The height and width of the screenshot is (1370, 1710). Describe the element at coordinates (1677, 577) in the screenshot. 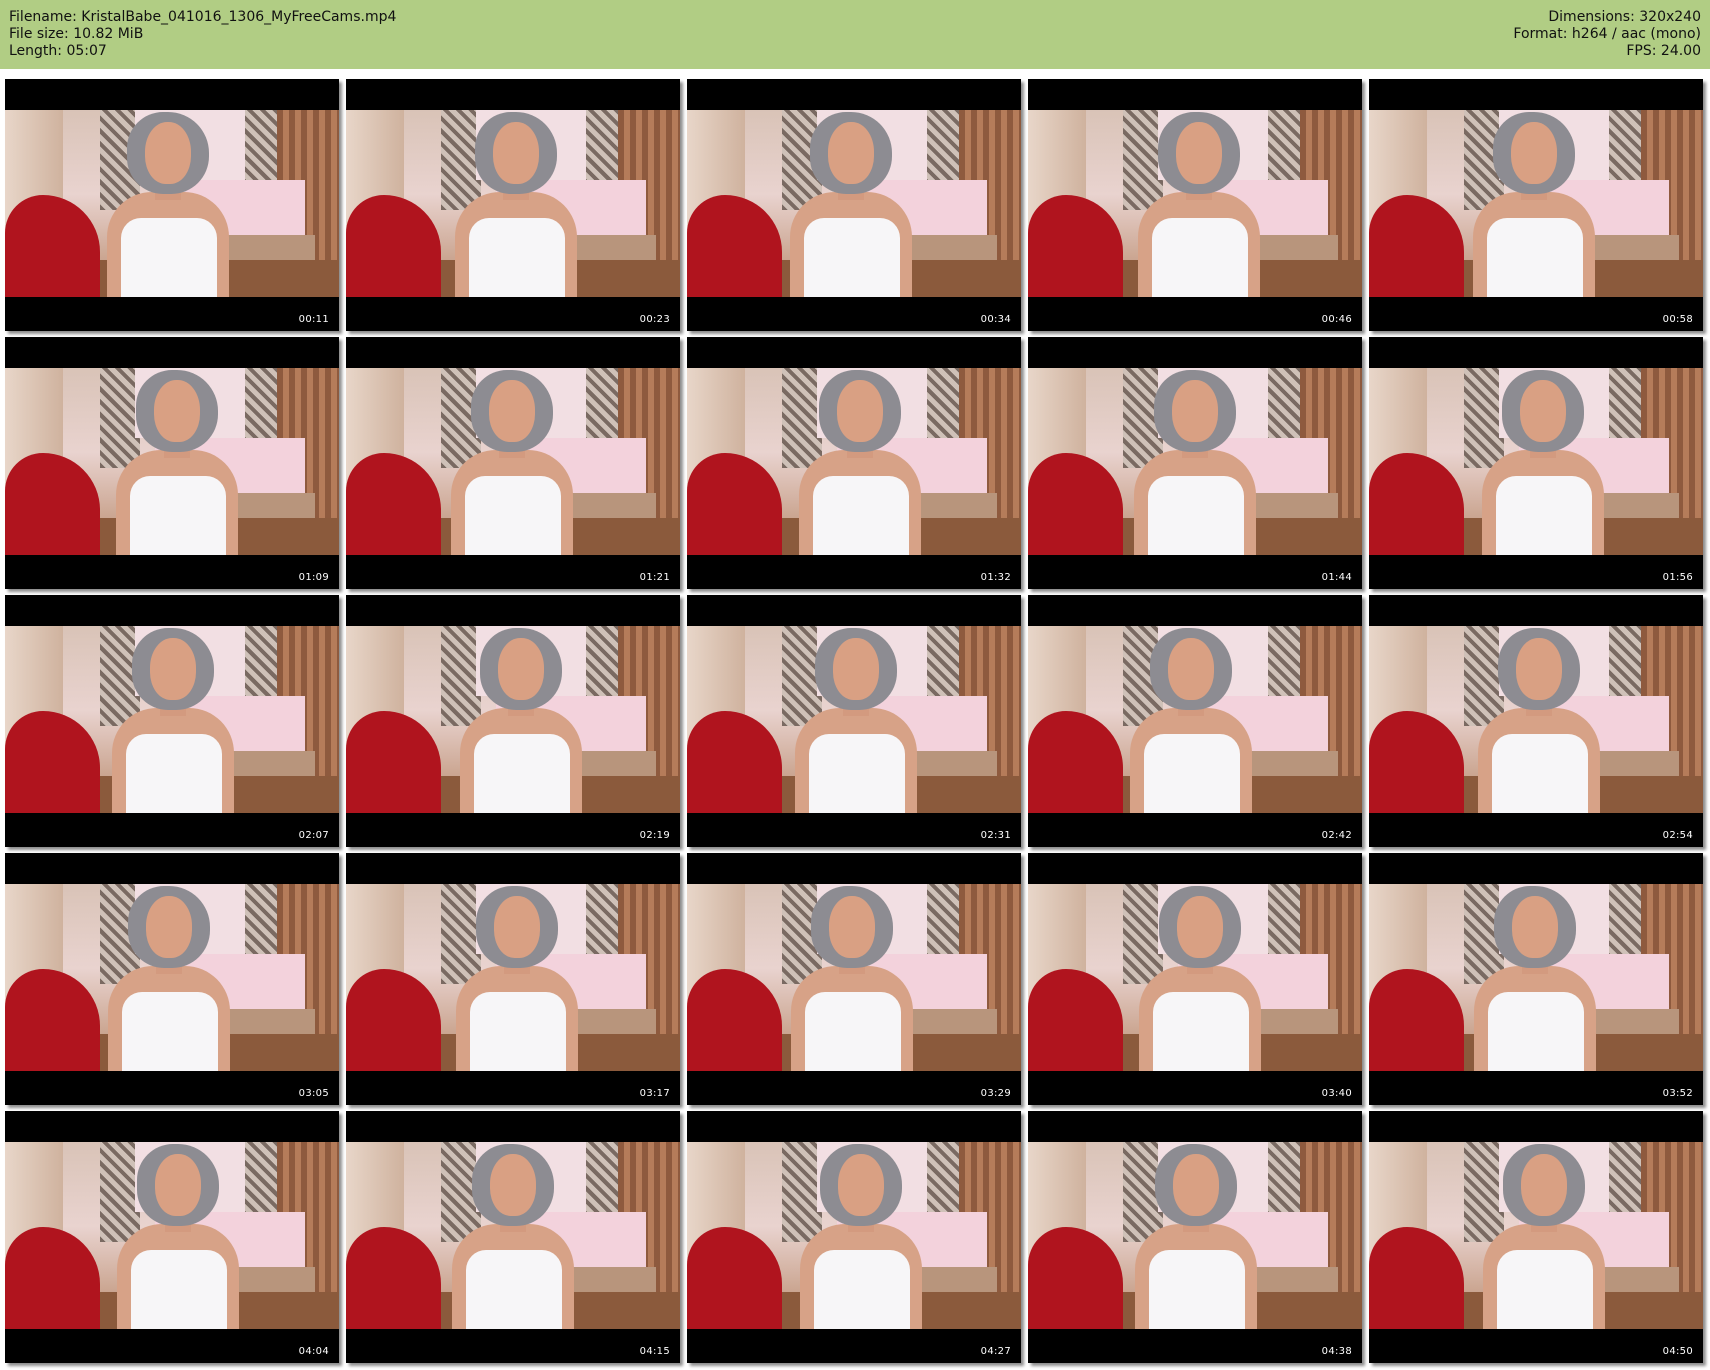

I see `thumbnail-timestamp: 01:56` at that location.